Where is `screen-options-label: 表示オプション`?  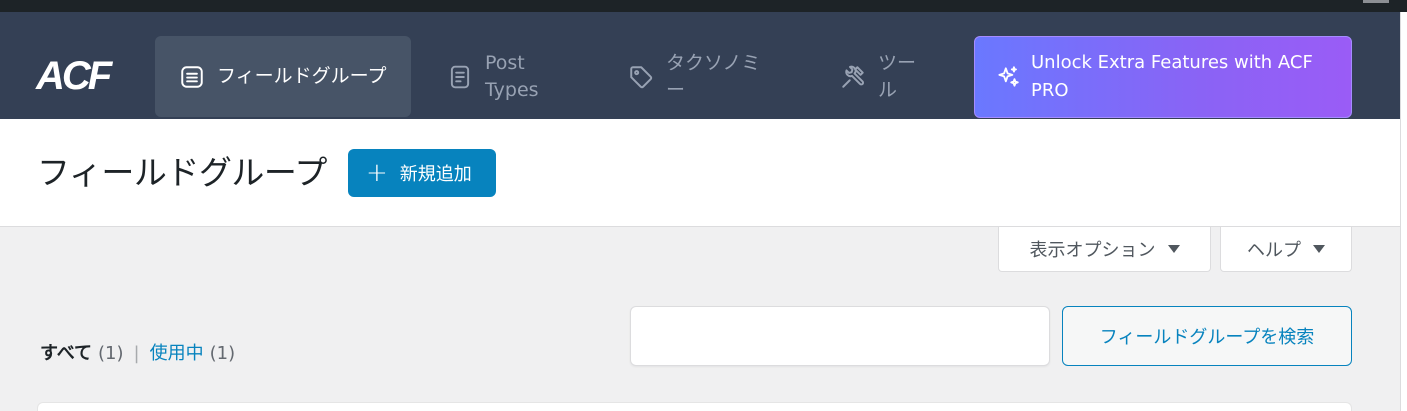 screen-options-label: 表示オプション is located at coordinates (1092, 250).